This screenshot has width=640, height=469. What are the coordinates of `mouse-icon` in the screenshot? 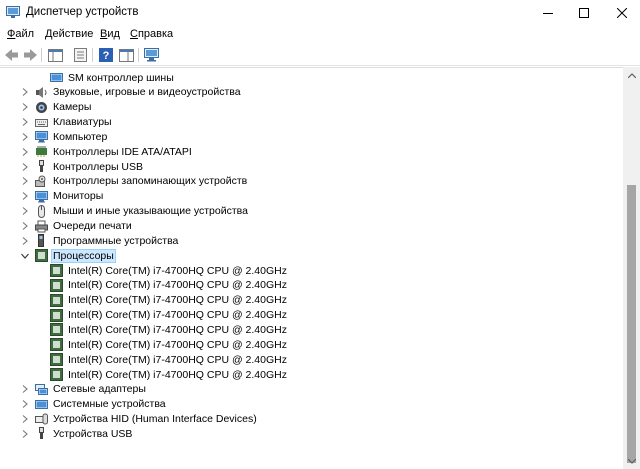 It's located at (41, 211).